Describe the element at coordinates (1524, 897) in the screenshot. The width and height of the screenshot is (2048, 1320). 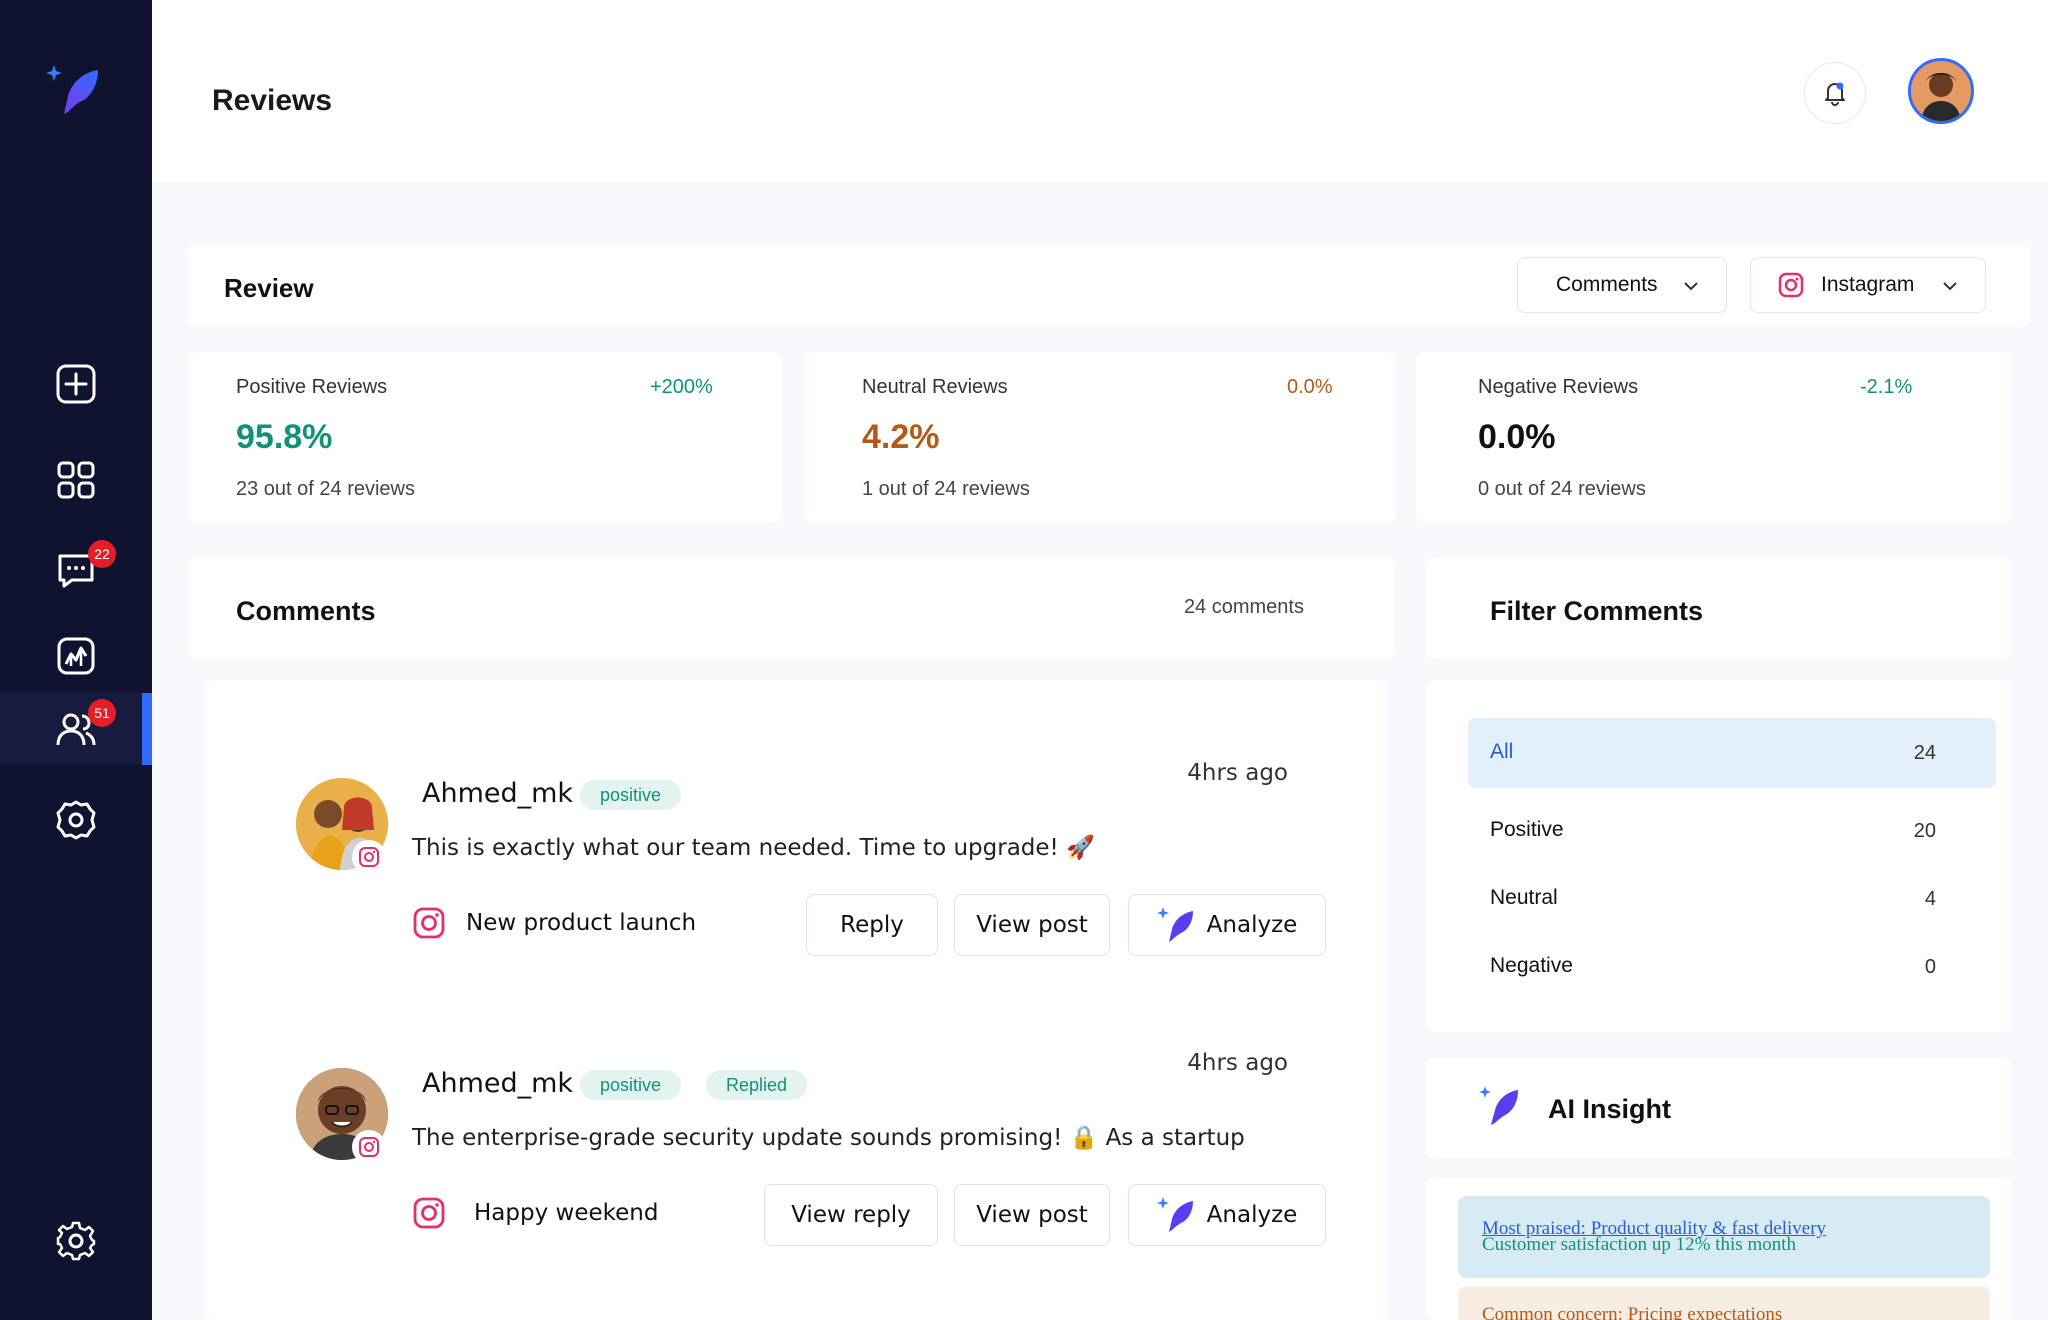
I see `filter-label: Neutral` at that location.